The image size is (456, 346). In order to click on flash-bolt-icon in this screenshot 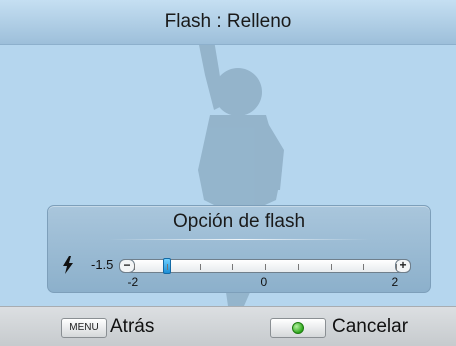, I will do `click(68, 265)`.